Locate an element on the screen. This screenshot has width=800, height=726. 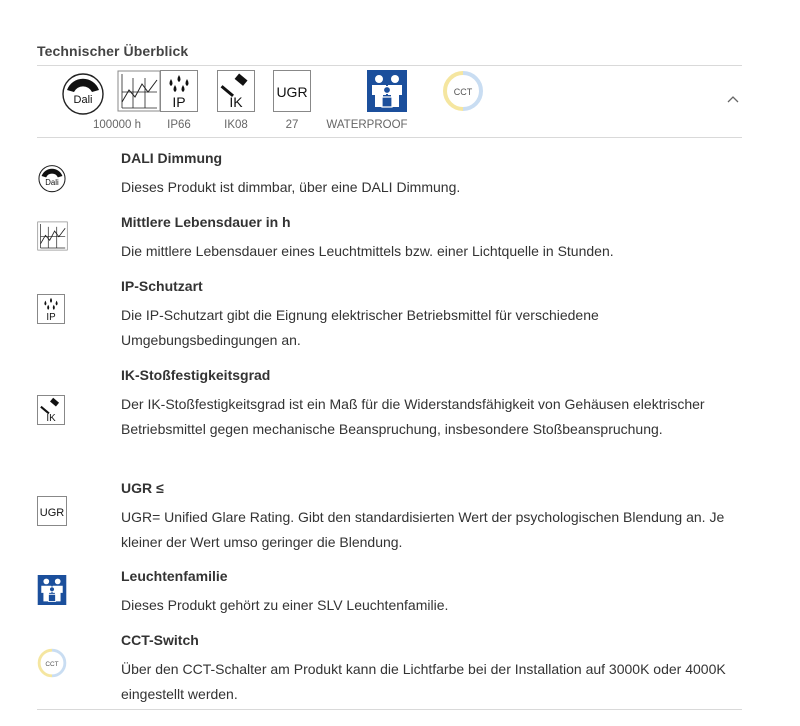
chevron-up-icon is located at coordinates (733, 99).